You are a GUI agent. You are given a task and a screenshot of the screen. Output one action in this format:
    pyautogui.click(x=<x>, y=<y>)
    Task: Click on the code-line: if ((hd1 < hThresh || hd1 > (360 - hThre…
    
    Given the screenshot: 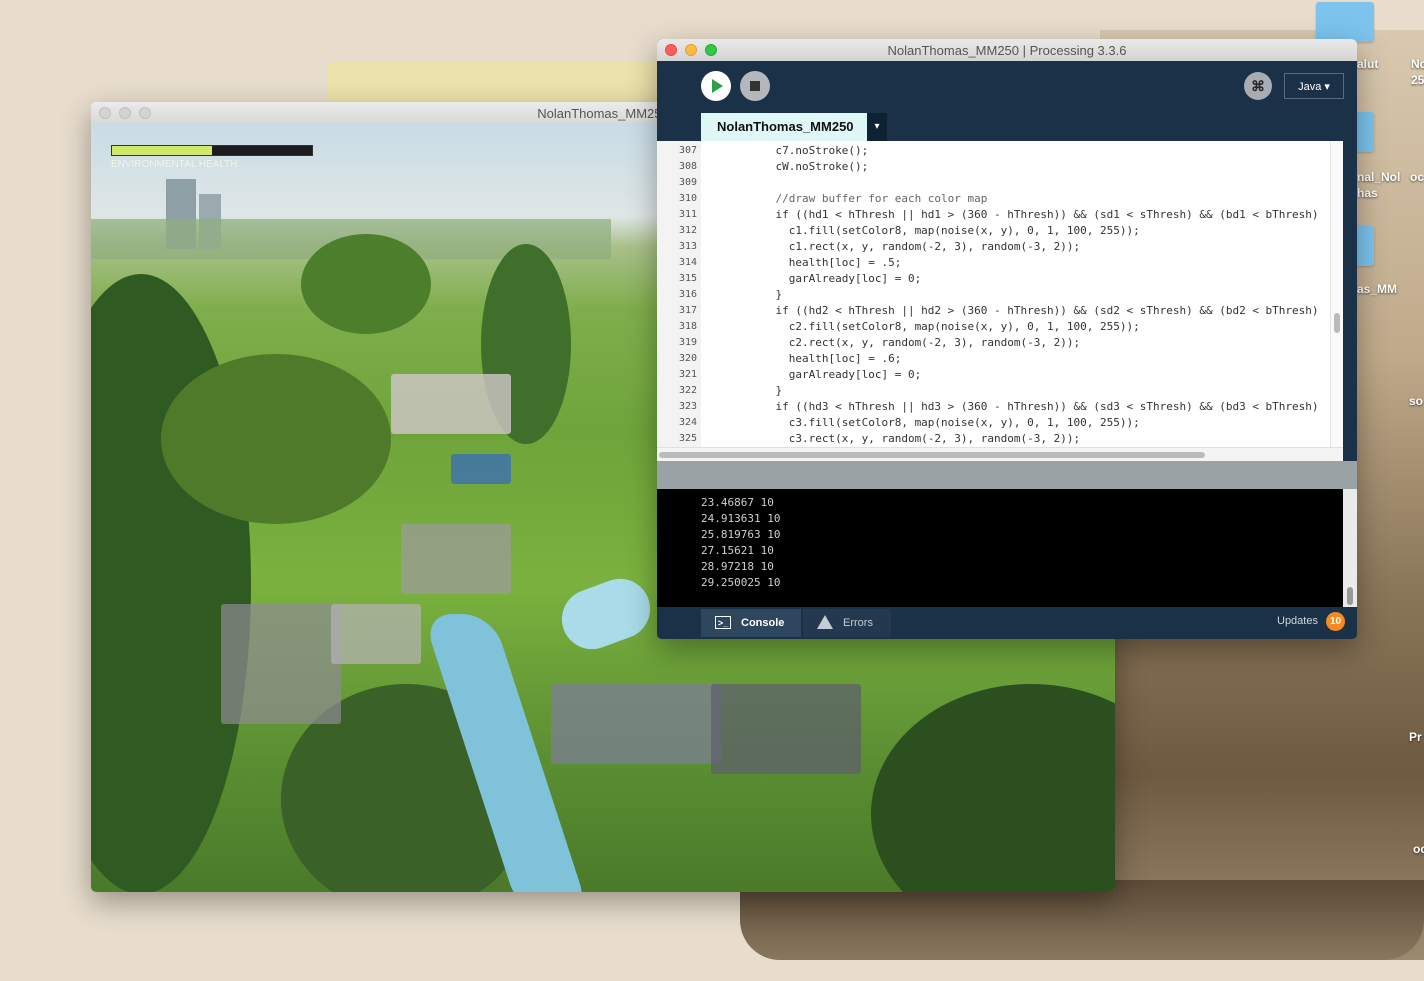 What is the action you would take?
    pyautogui.click(x=1033, y=215)
    